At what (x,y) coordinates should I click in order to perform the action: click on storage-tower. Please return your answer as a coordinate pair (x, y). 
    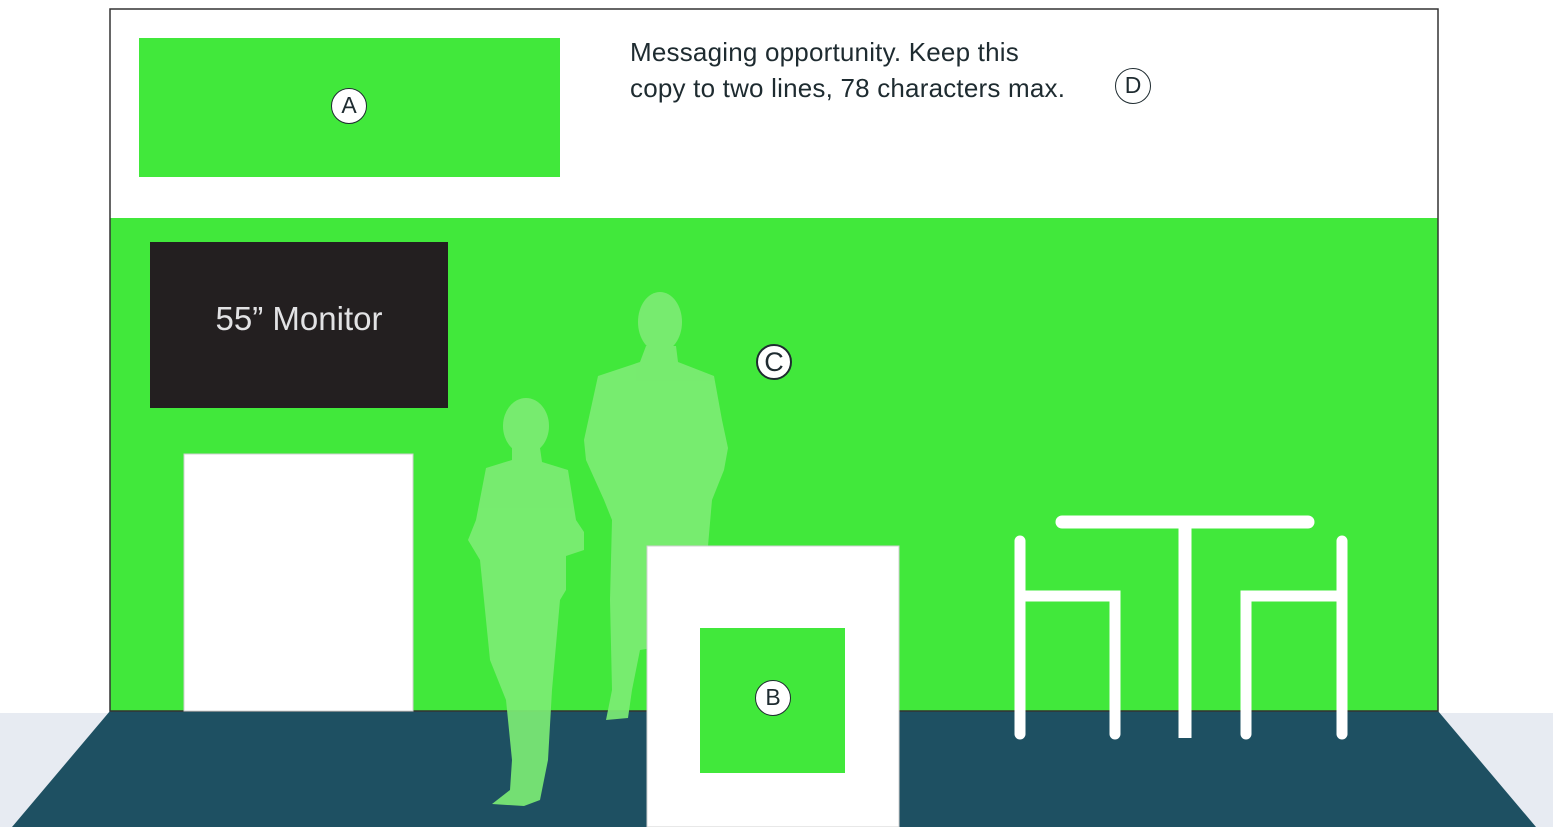
    Looking at the image, I should click on (298, 582).